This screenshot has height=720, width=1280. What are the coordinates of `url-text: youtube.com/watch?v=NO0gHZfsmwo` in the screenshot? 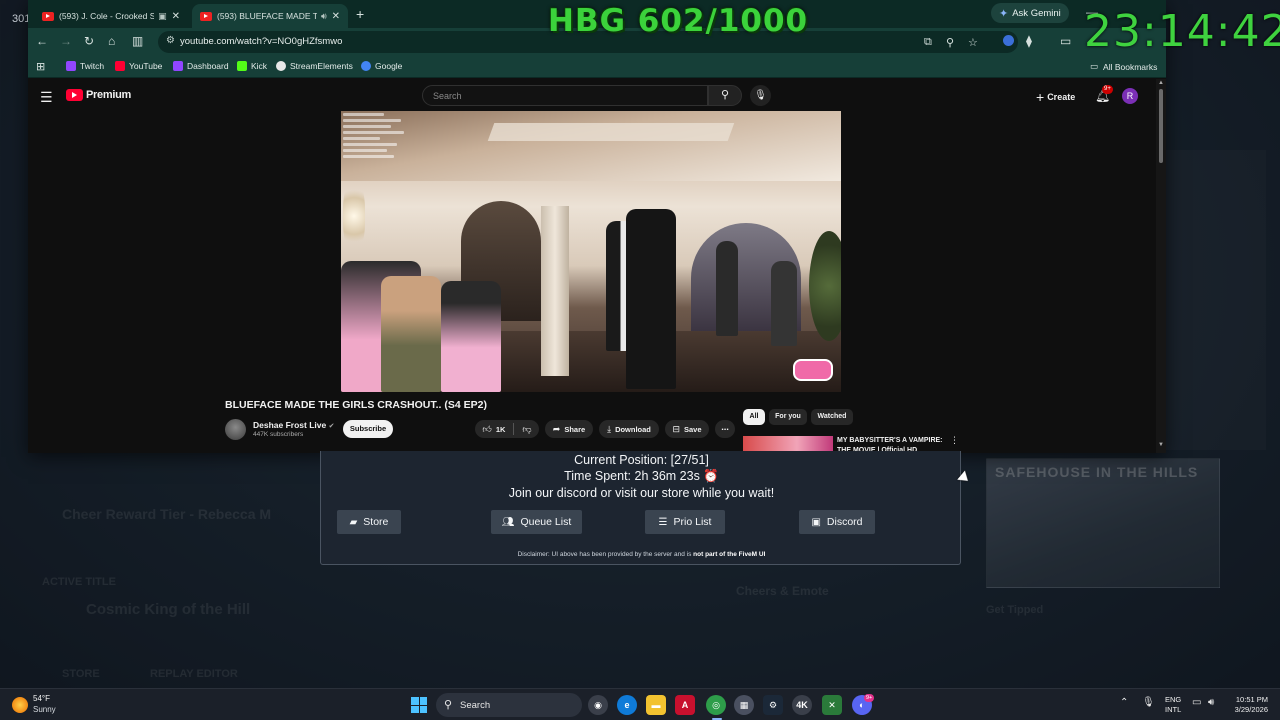 It's located at (261, 41).